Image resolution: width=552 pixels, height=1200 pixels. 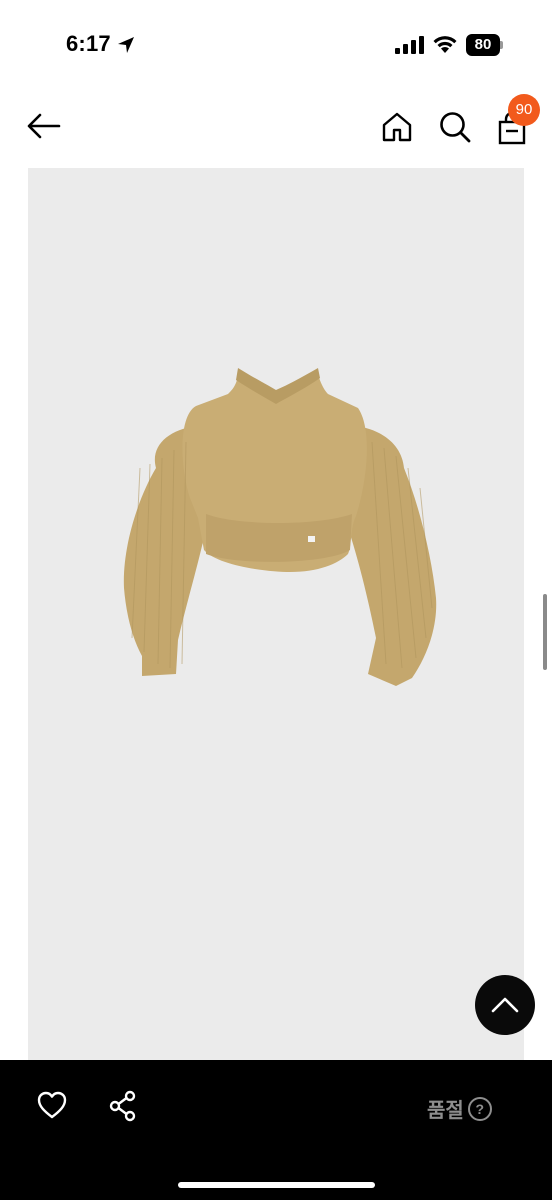 I want to click on search-icon, so click(x=455, y=127).